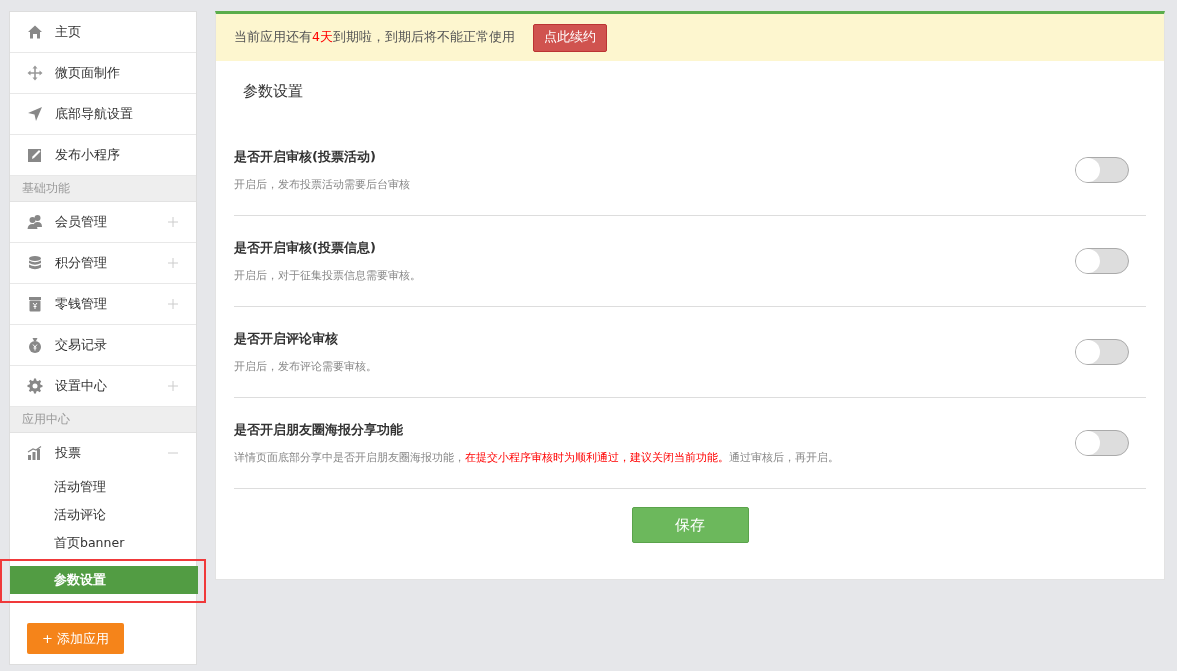  Describe the element at coordinates (35, 155) in the screenshot. I see `edit-icon` at that location.